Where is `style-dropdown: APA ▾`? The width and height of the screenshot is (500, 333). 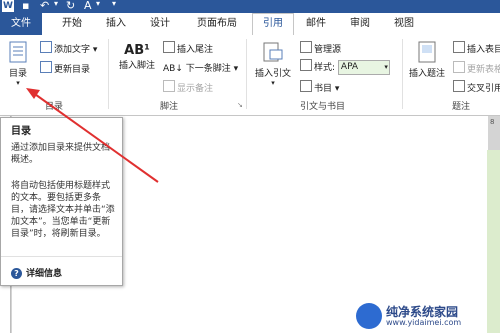
style-dropdown: APA ▾ is located at coordinates (363, 67).